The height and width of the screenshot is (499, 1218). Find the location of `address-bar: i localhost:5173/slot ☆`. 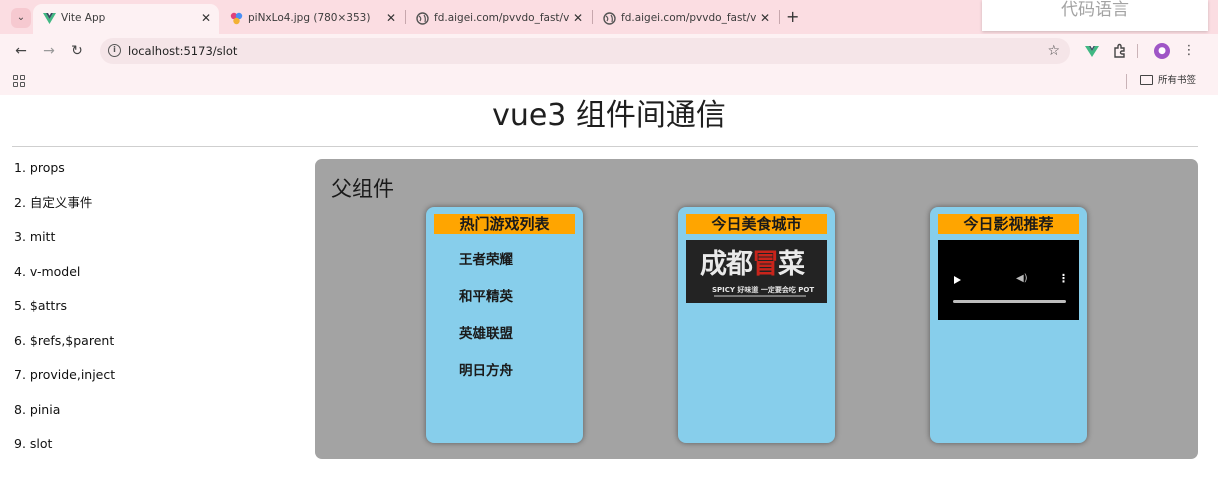

address-bar: i localhost:5173/slot ☆ is located at coordinates (585, 51).